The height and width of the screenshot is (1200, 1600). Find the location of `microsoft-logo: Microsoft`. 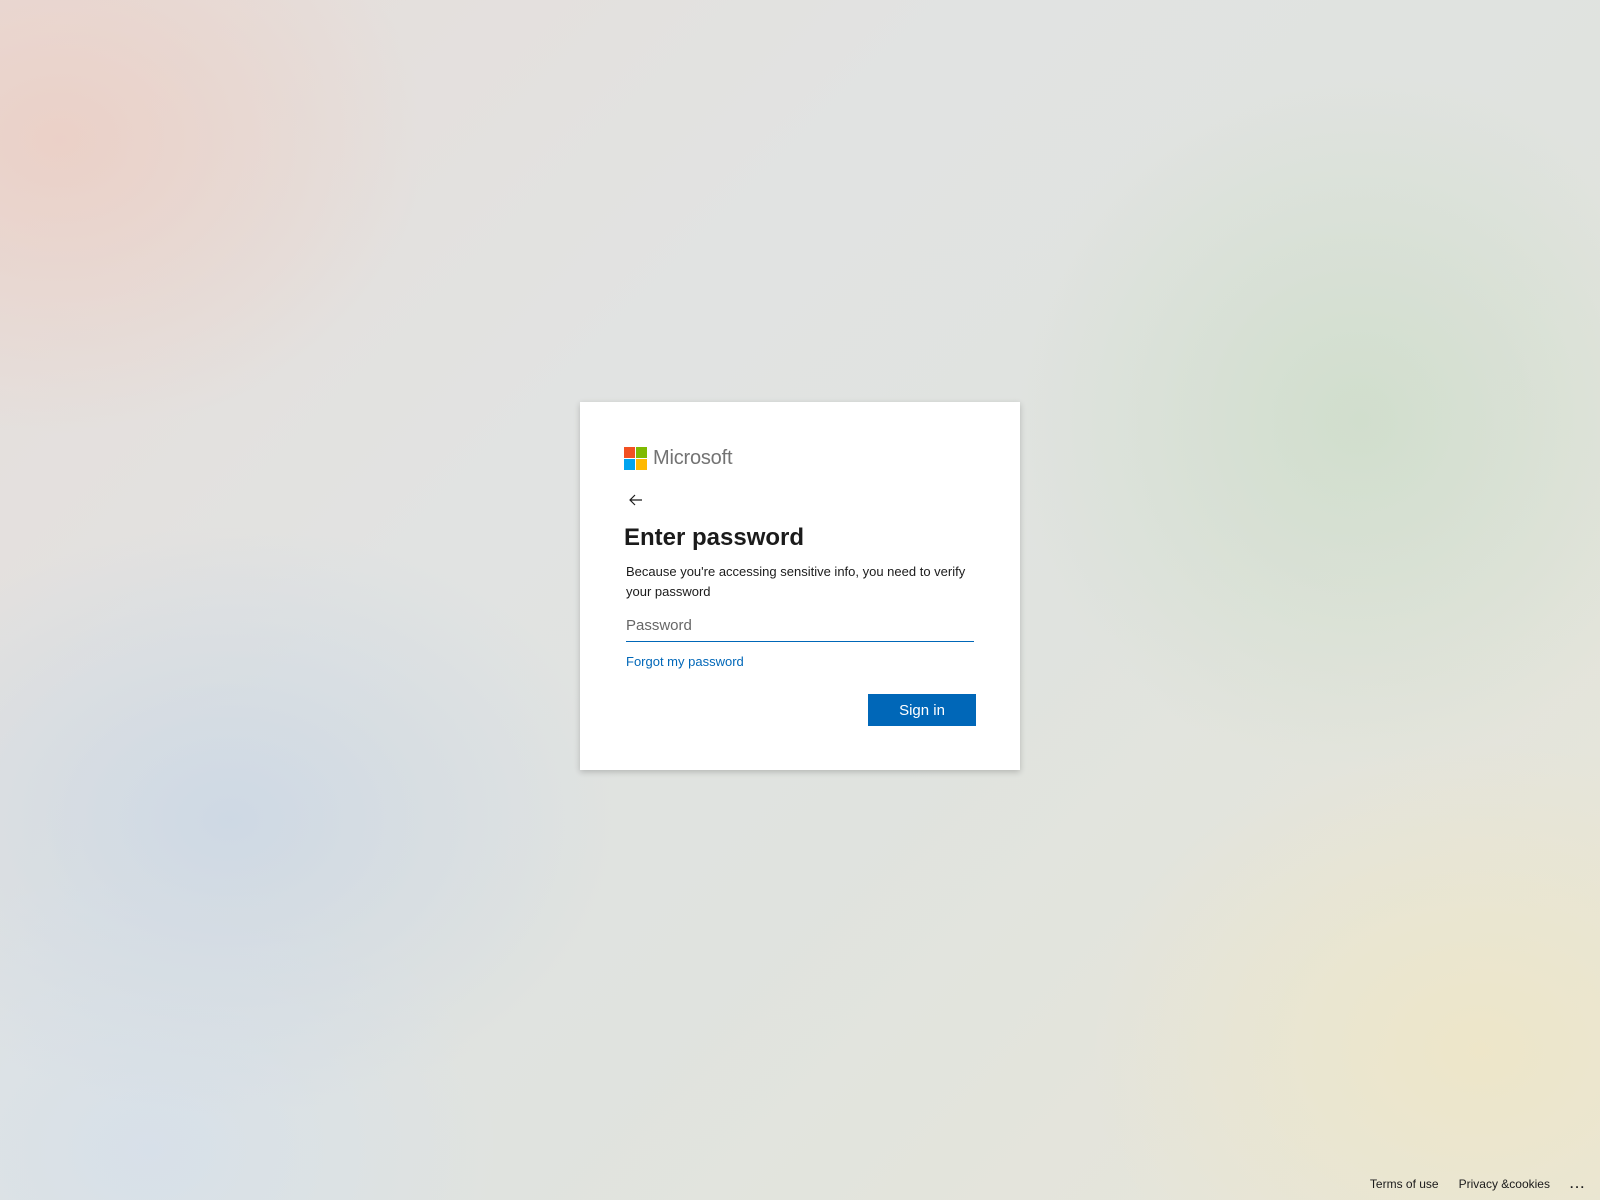

microsoft-logo: Microsoft is located at coordinates (678, 458).